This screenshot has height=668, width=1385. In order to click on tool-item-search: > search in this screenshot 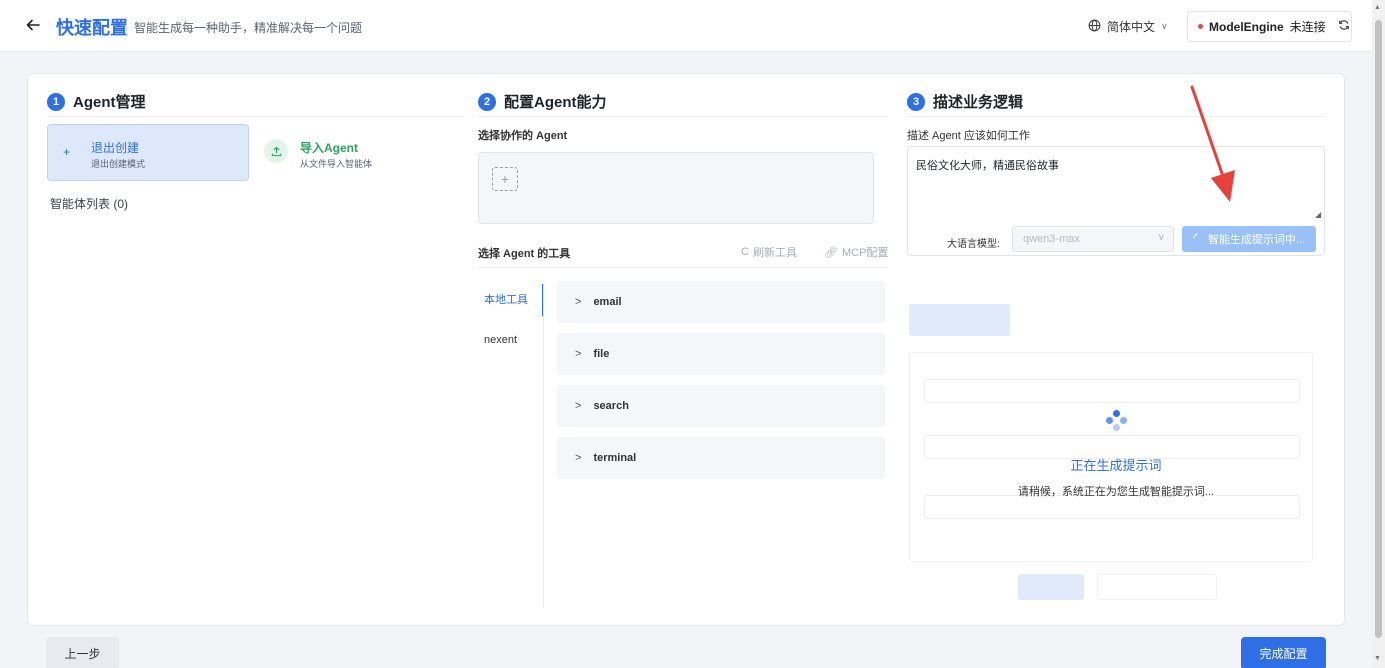, I will do `click(721, 406)`.